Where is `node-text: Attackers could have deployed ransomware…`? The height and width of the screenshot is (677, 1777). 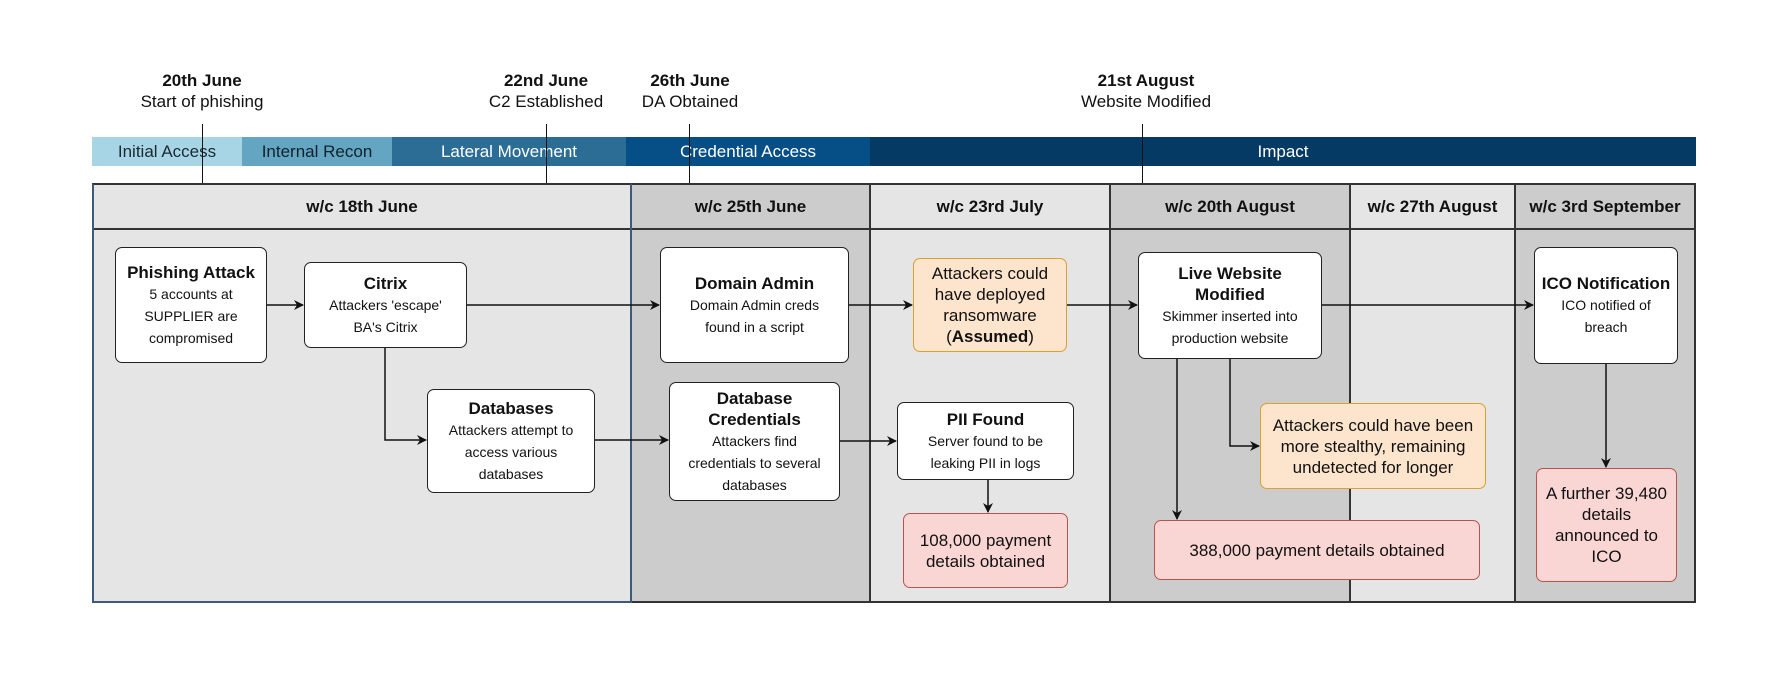
node-text: Attackers could have deployed ransomware… is located at coordinates (990, 305).